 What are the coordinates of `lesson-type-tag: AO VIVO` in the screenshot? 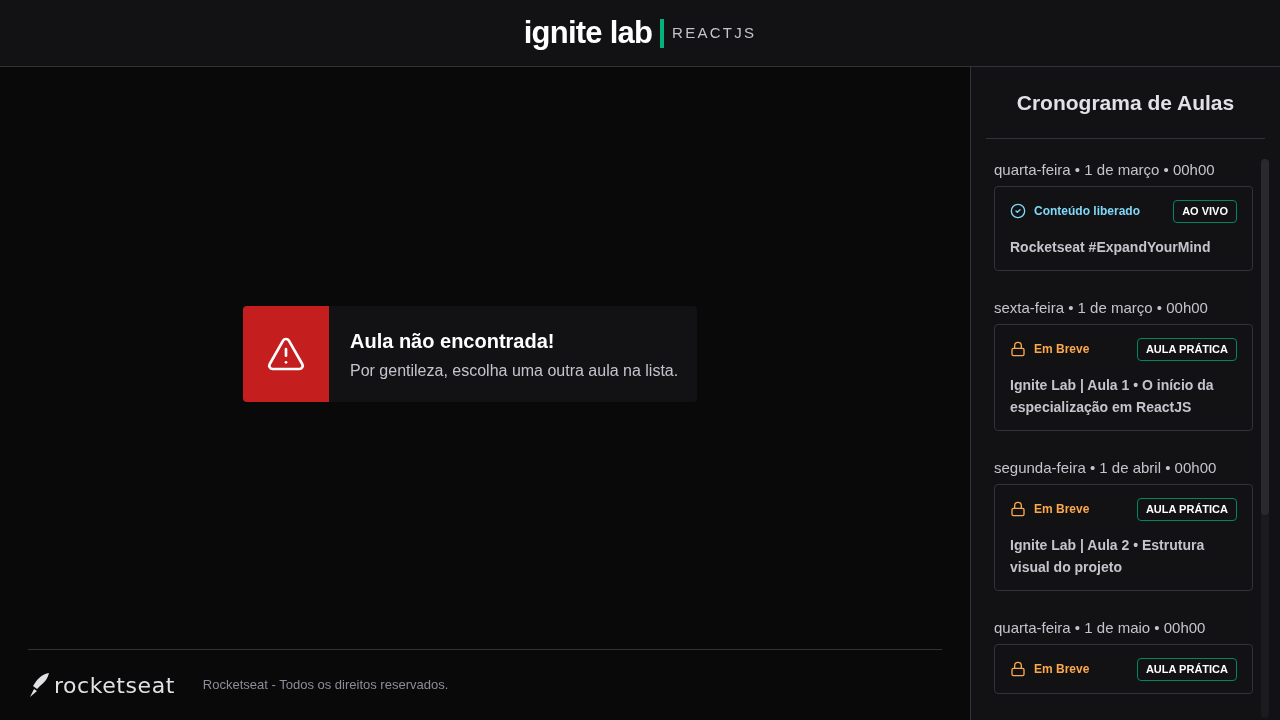 It's located at (1205, 211).